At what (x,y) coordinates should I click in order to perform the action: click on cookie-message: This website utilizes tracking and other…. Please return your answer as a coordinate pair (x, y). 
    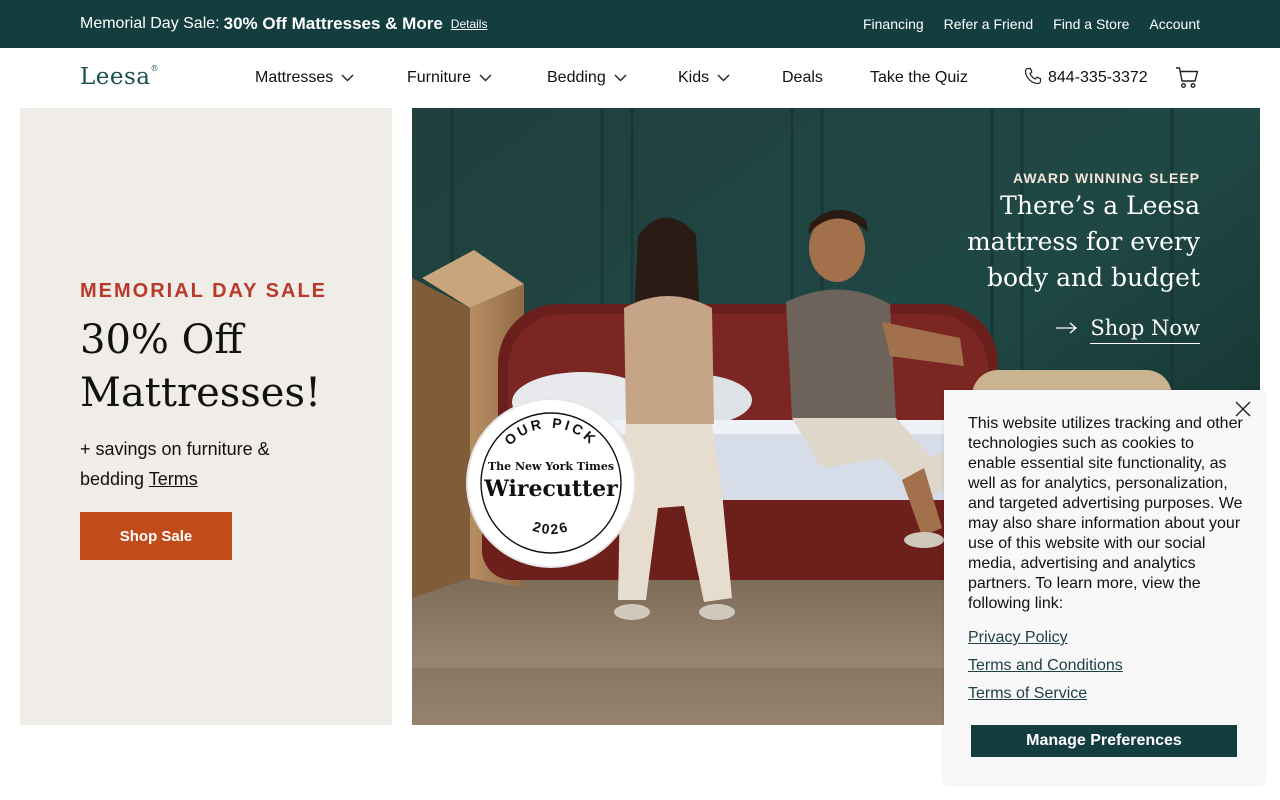
    Looking at the image, I should click on (1105, 513).